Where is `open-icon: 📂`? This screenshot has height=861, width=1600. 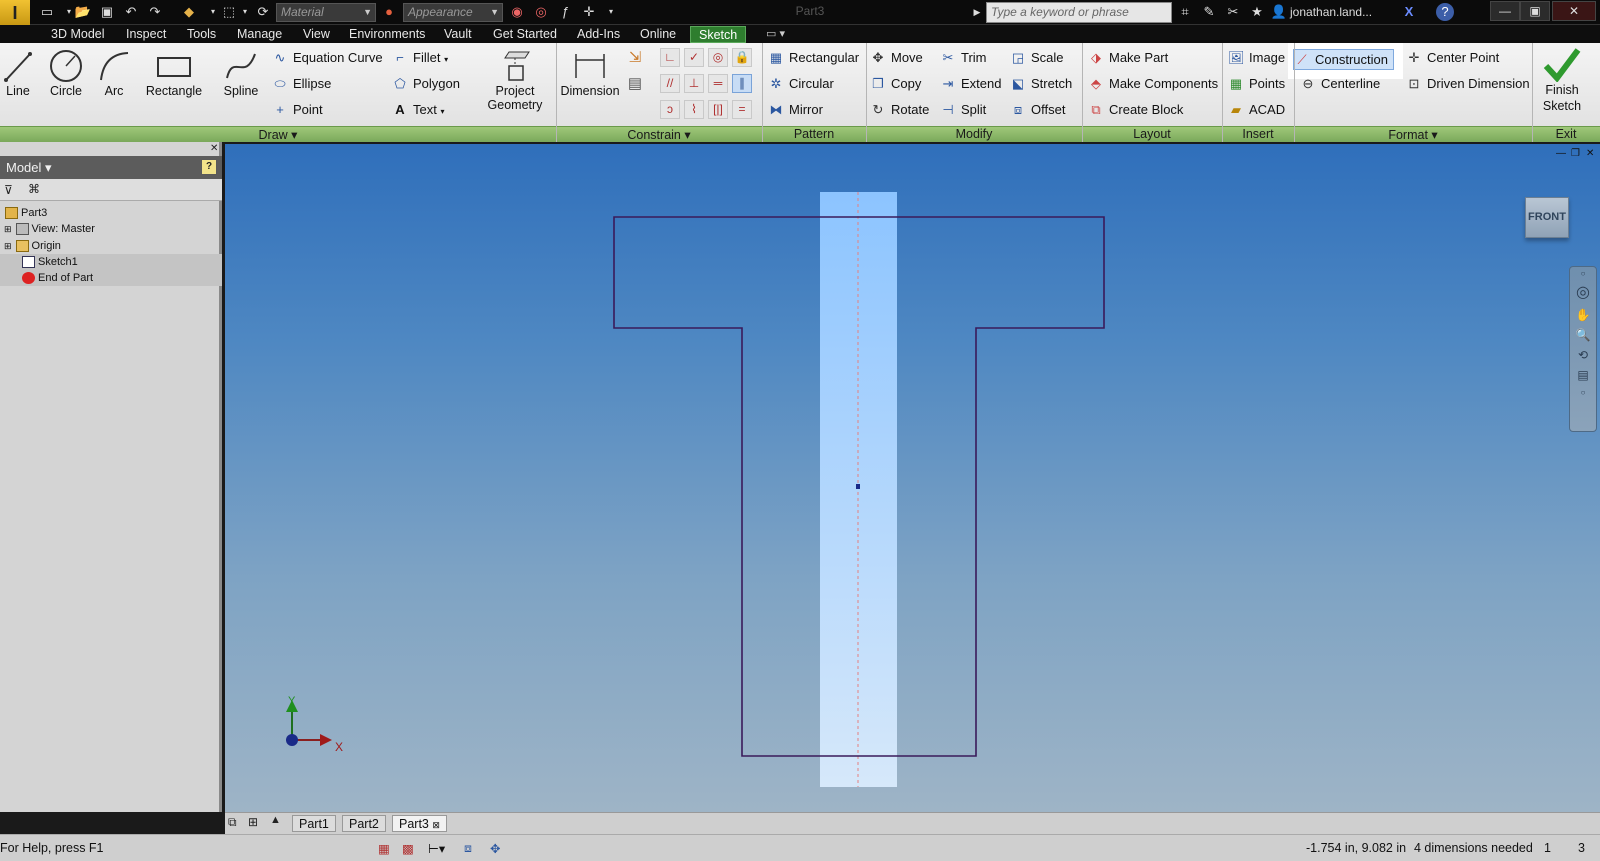 open-icon: 📂 is located at coordinates (83, 12).